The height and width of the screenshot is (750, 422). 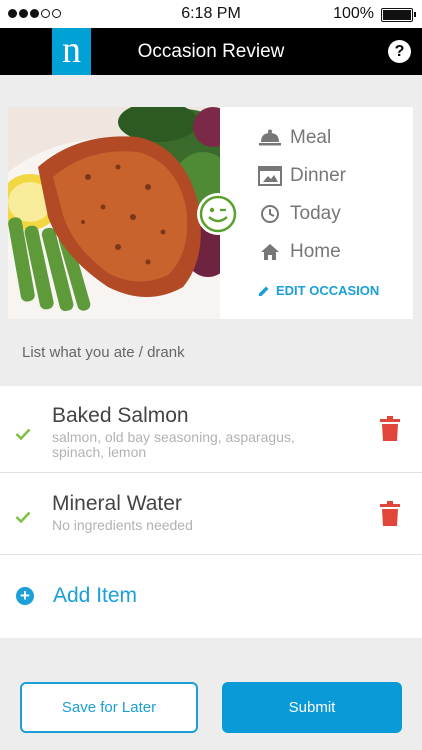 I want to click on status-bar: 6:18 PM 100%, so click(x=211, y=14).